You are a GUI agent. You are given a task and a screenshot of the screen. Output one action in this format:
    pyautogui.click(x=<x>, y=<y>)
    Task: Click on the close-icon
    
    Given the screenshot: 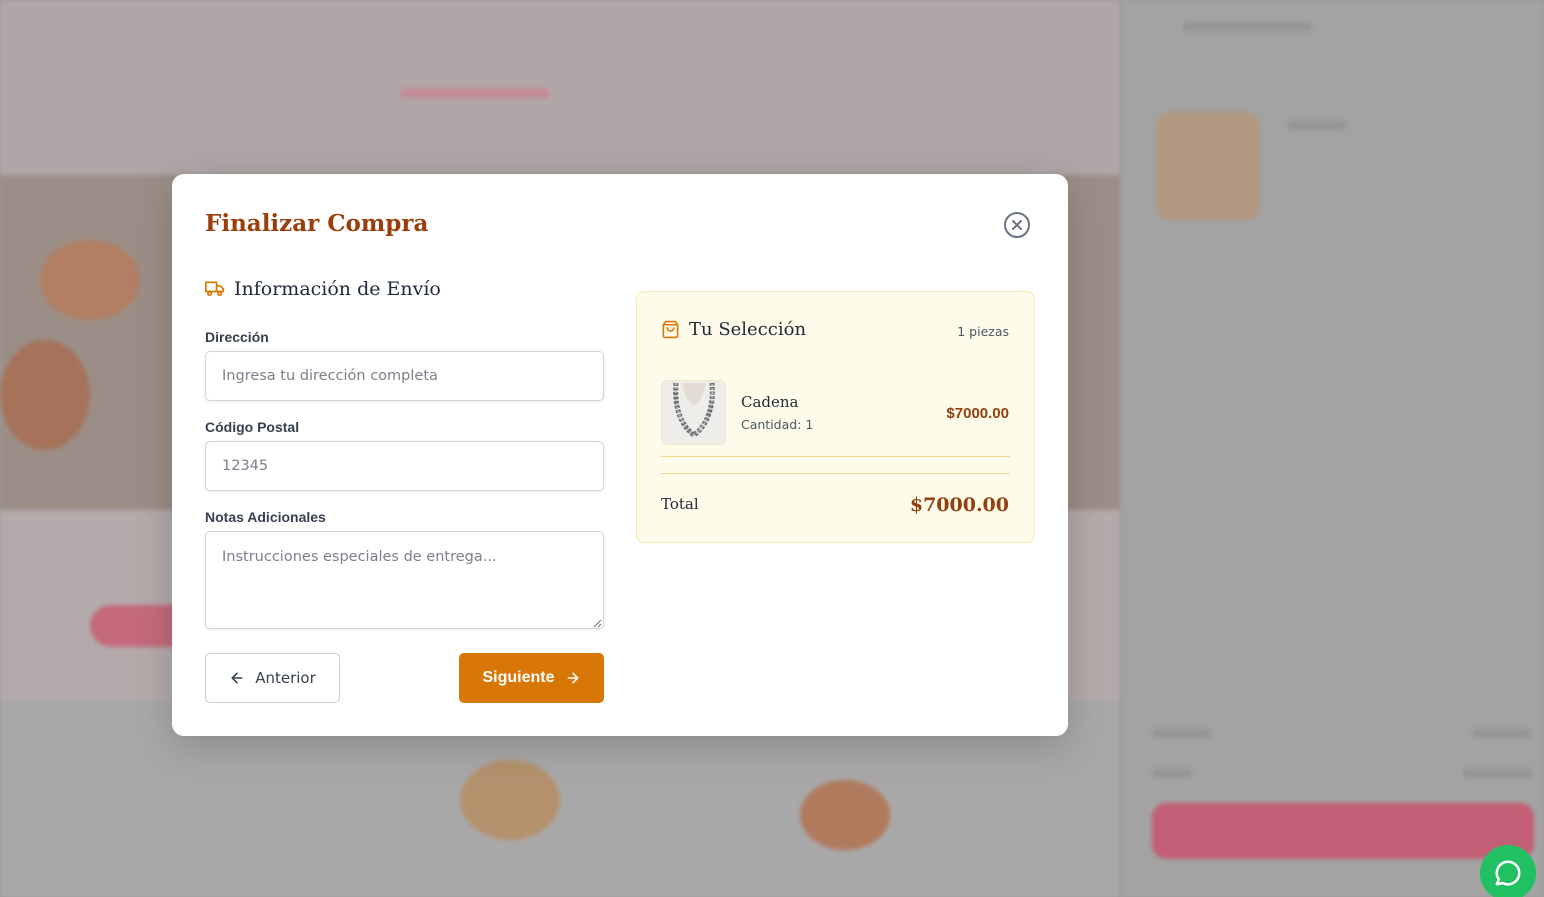 What is the action you would take?
    pyautogui.click(x=1017, y=225)
    